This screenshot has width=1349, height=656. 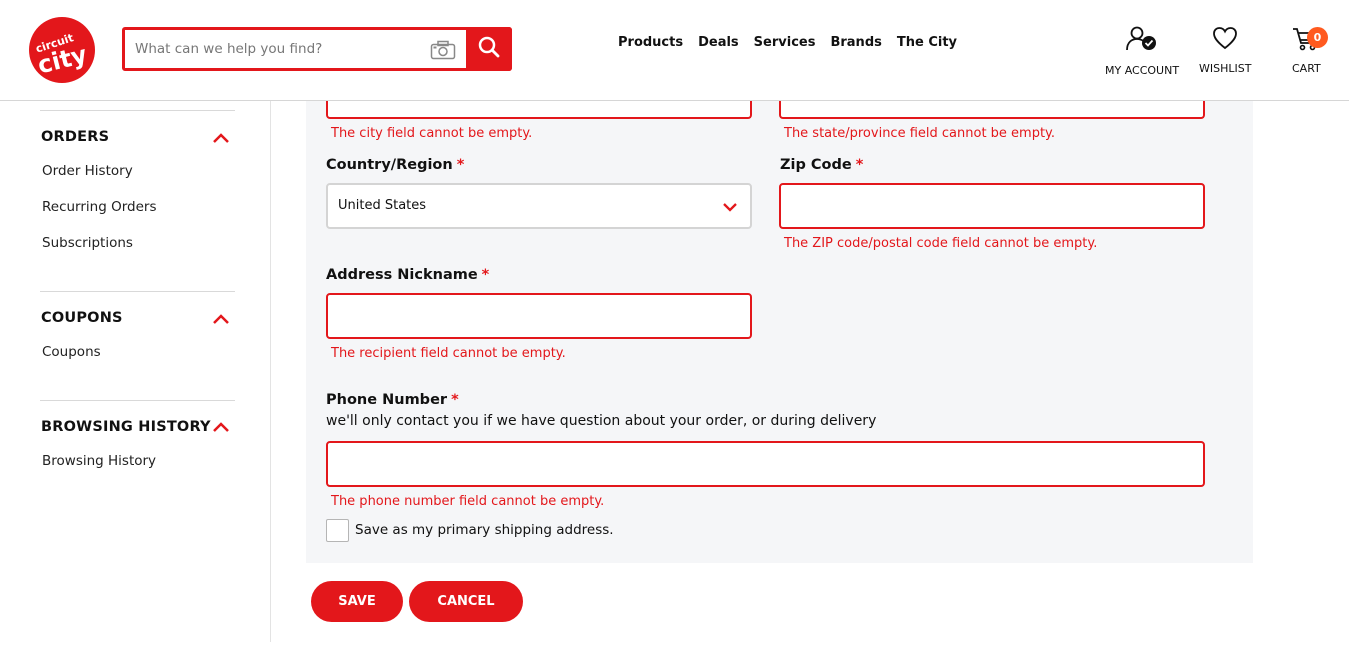 I want to click on main-nav: Products Deals Services Brands The City, so click(x=795, y=42).